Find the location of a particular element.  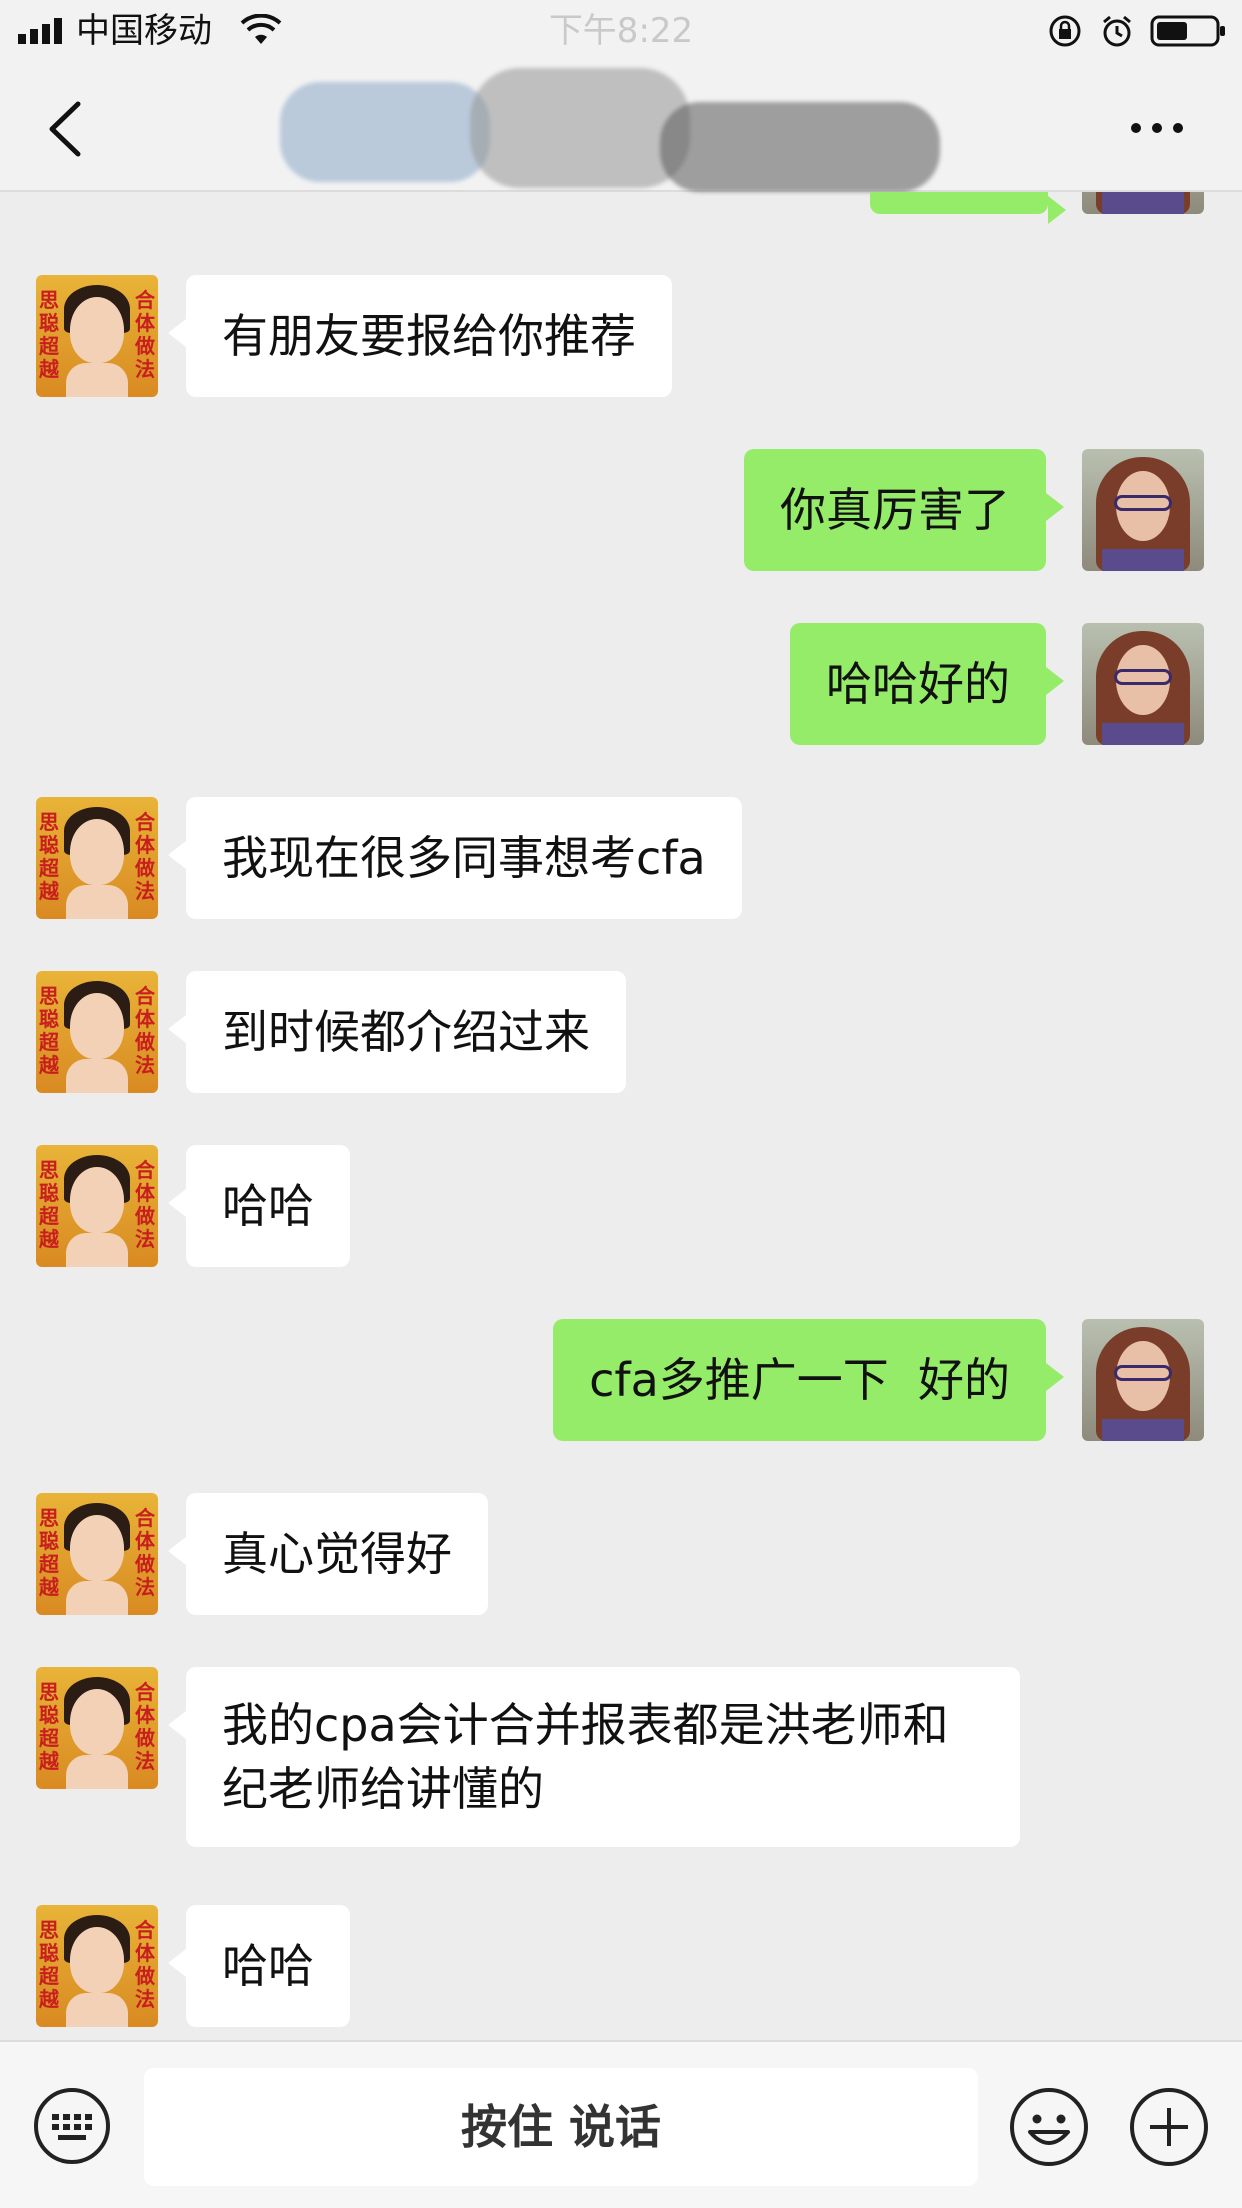

back-arrow-icon is located at coordinates (64, 129).